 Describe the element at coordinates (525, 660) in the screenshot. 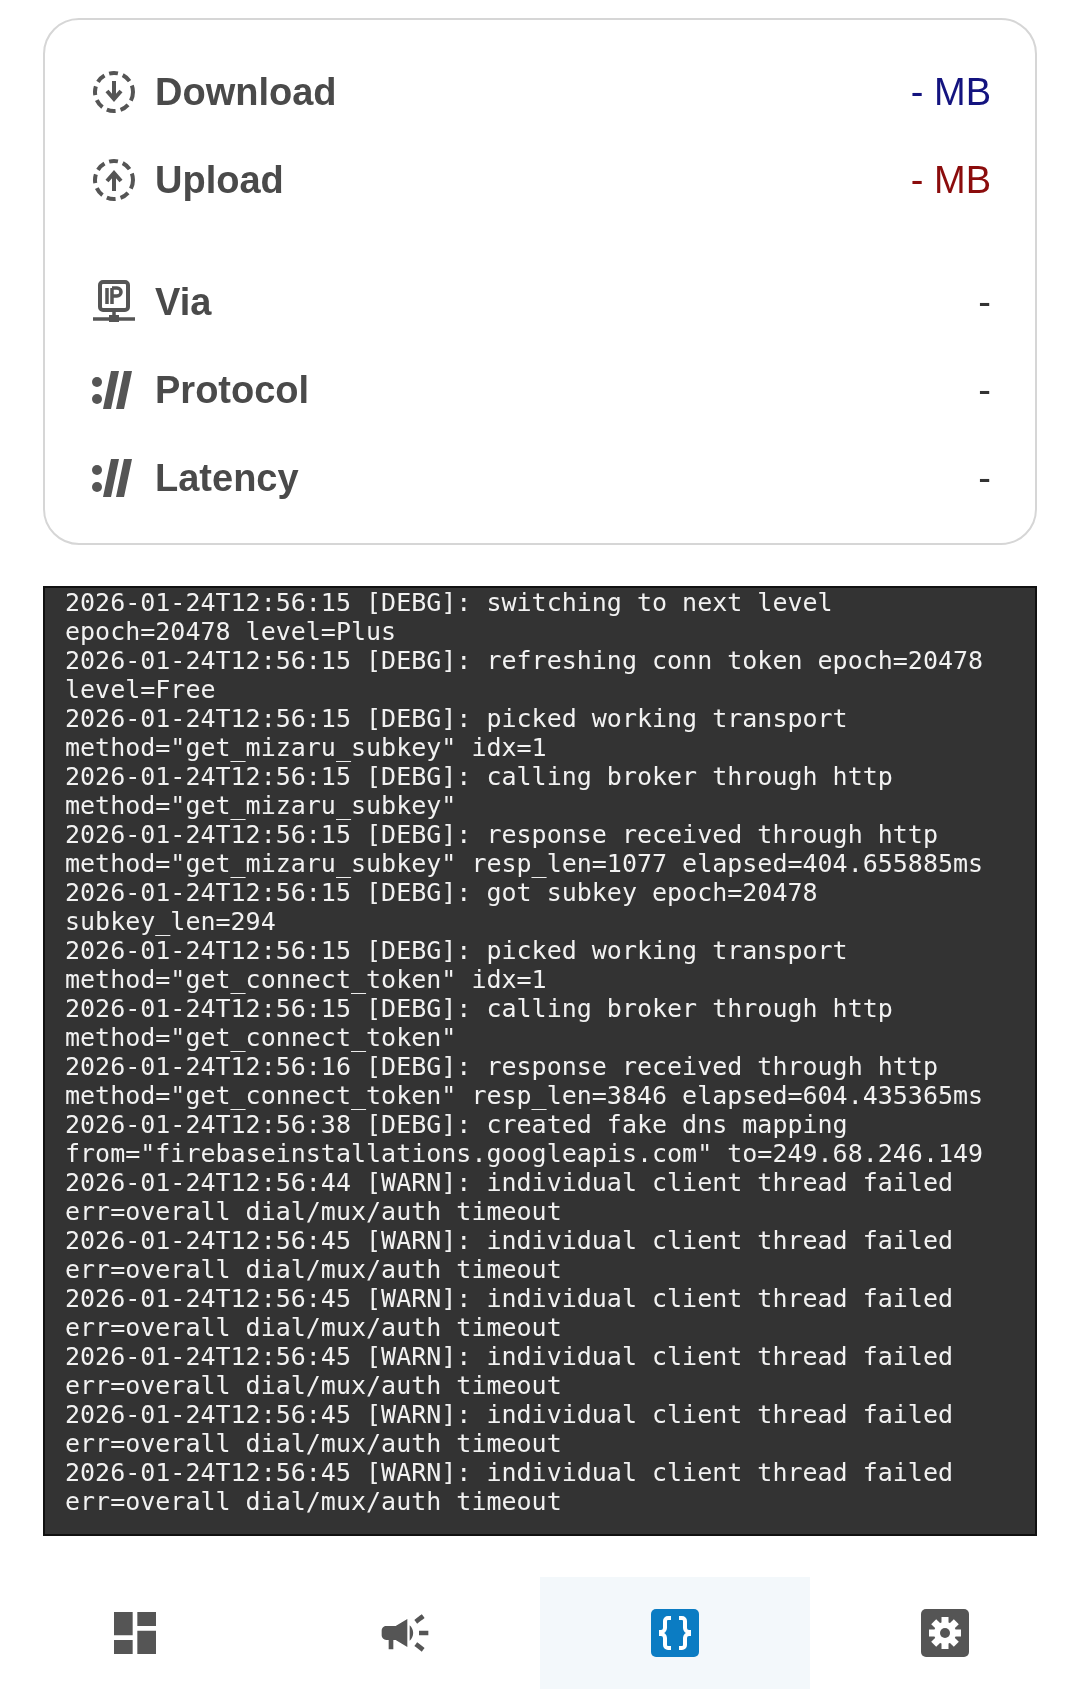

I see `log-line: 2026-01-24T12:56:15 [DEBG]: refreshing conn token epoch=20478` at that location.